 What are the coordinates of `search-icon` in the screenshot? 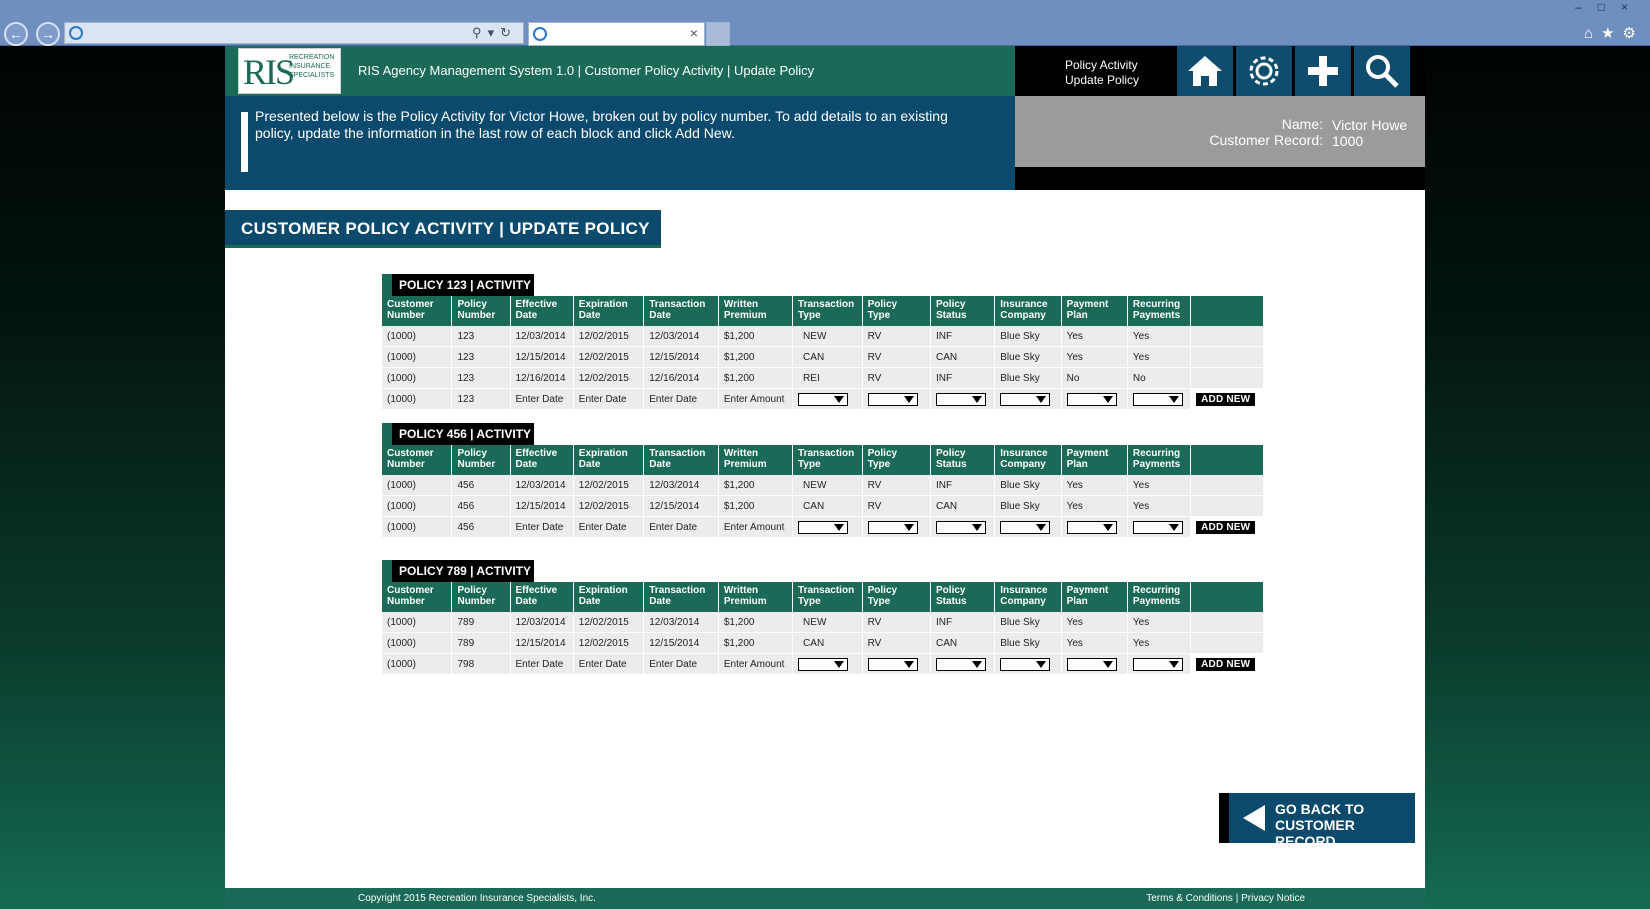 It's located at (1382, 71).